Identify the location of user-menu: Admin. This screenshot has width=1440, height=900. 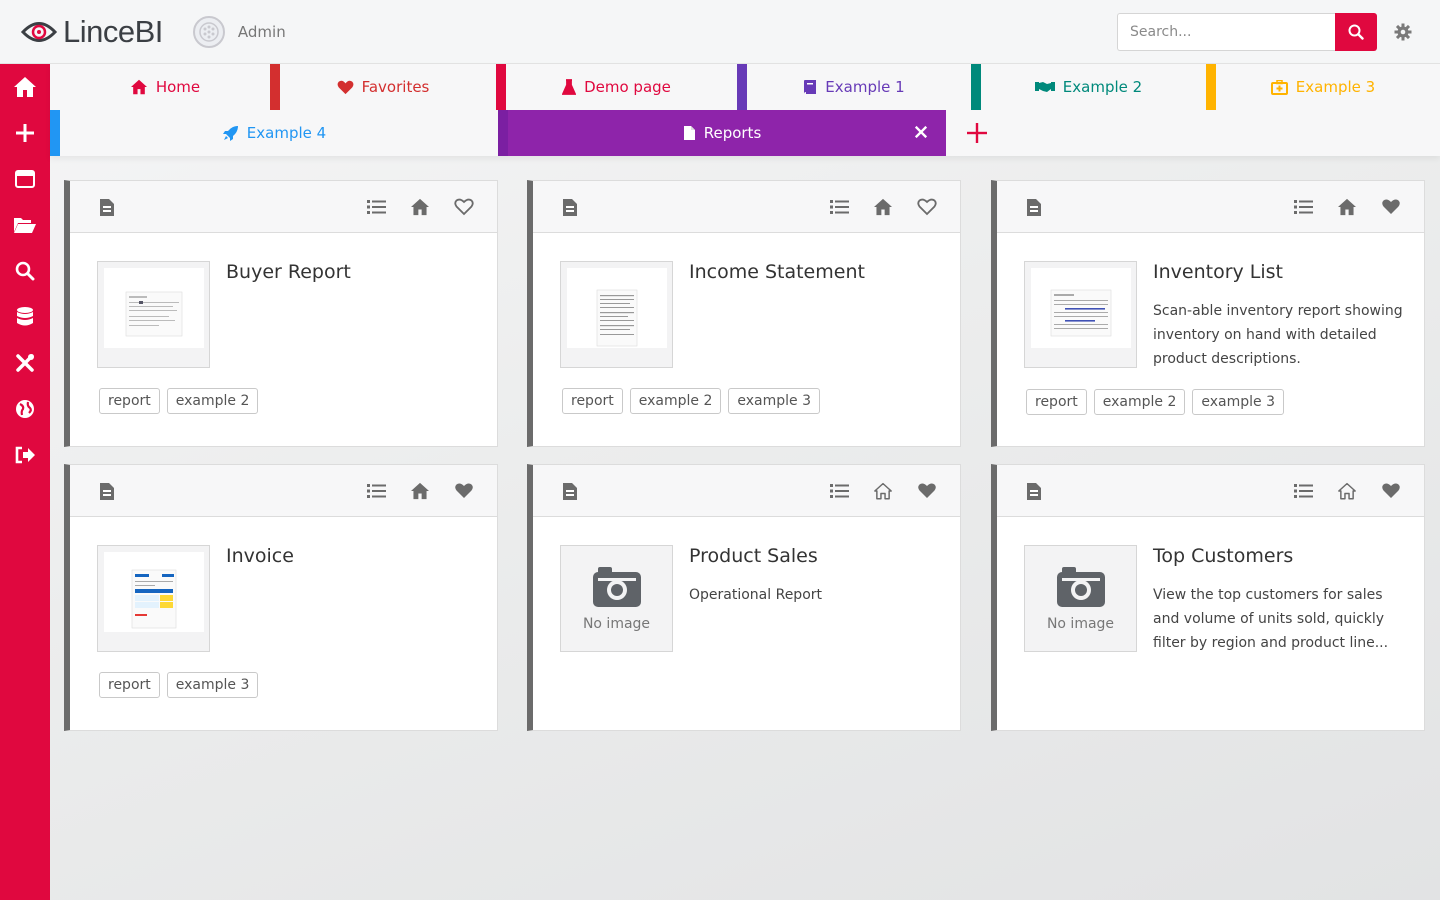
(239, 31).